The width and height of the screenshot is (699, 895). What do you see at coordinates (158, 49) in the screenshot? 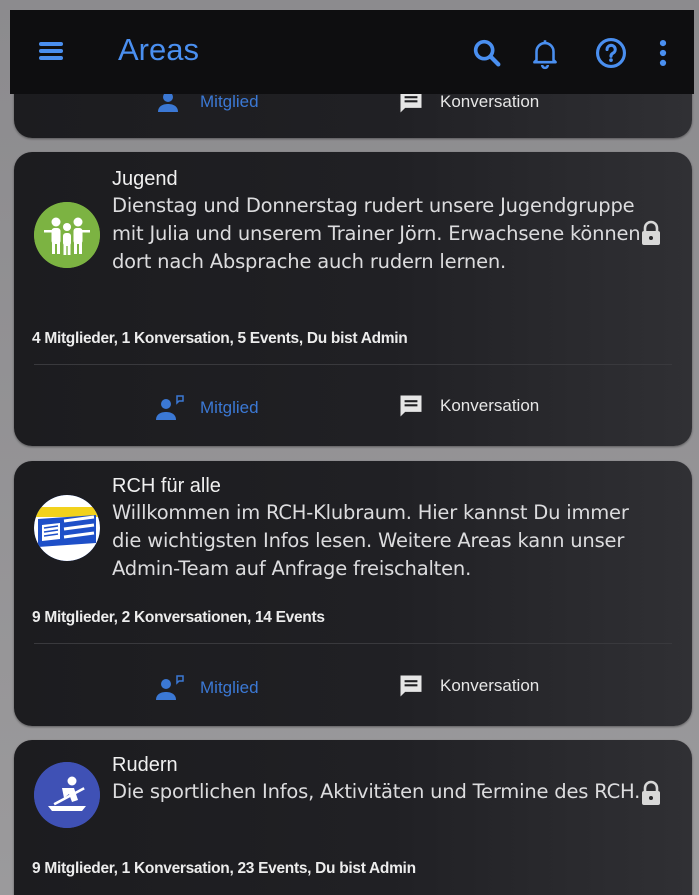
I see `page-title: Areas` at bounding box center [158, 49].